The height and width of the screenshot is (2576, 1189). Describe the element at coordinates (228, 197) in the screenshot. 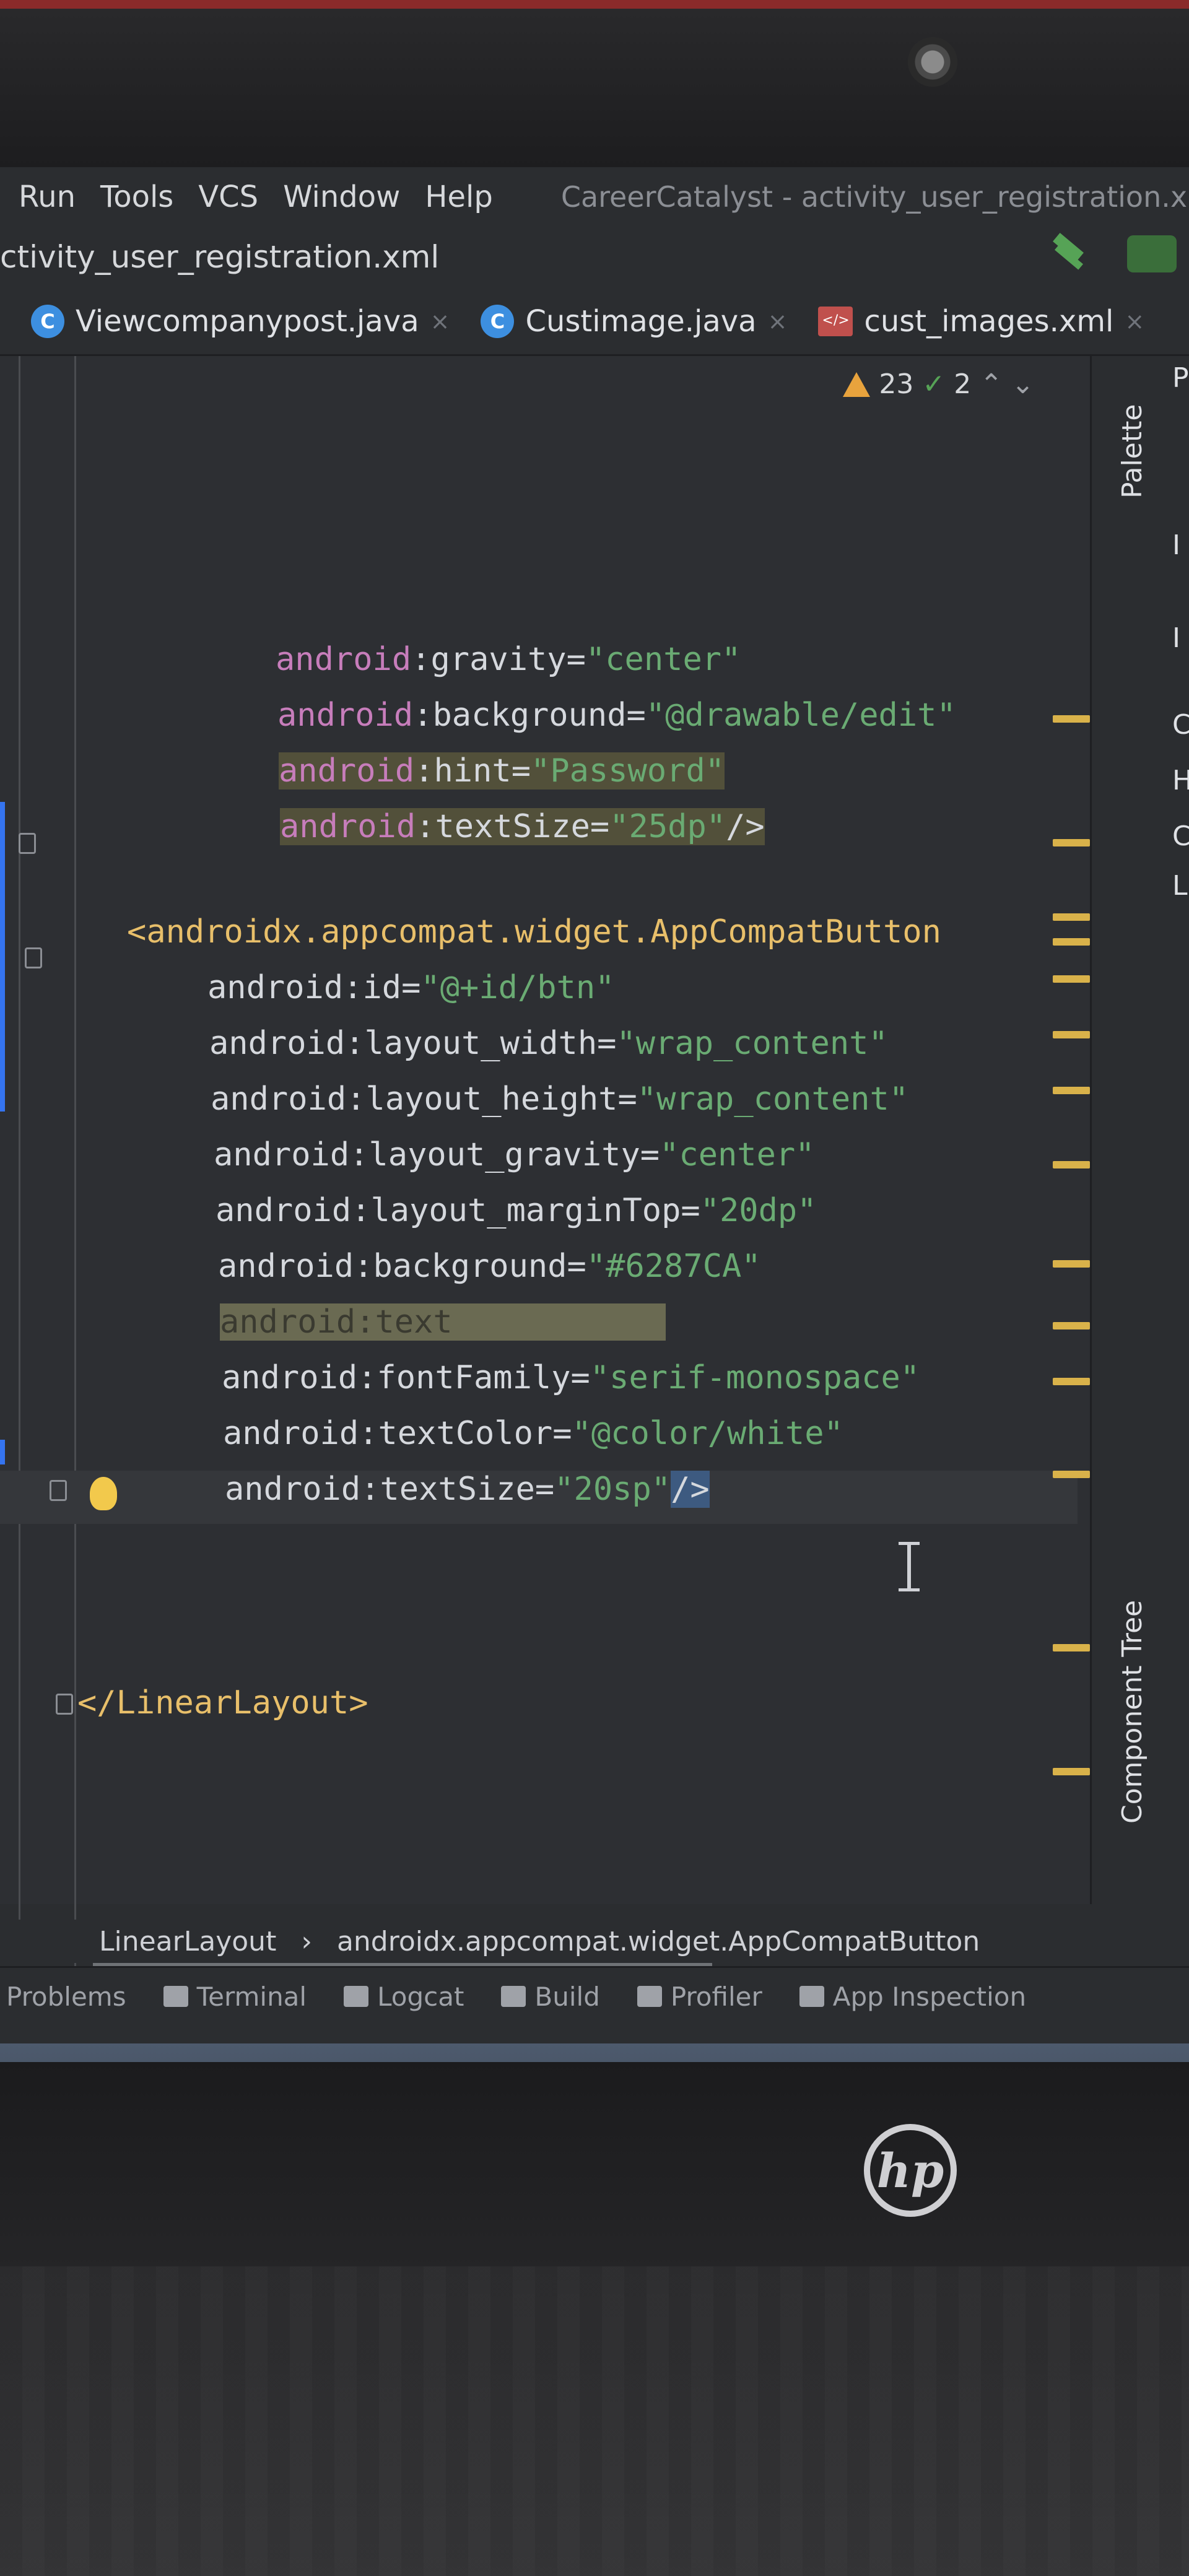

I see `menu-vcs: VCS` at that location.